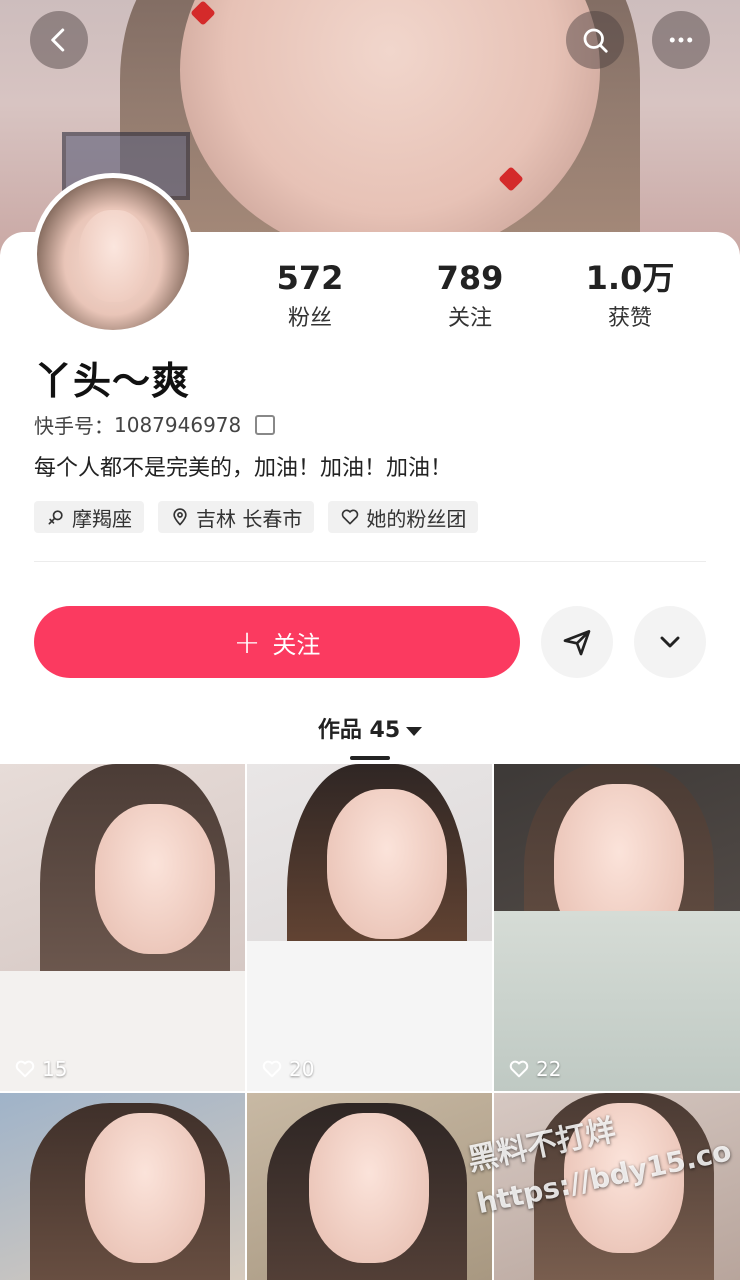  I want to click on back-button, so click(59, 40).